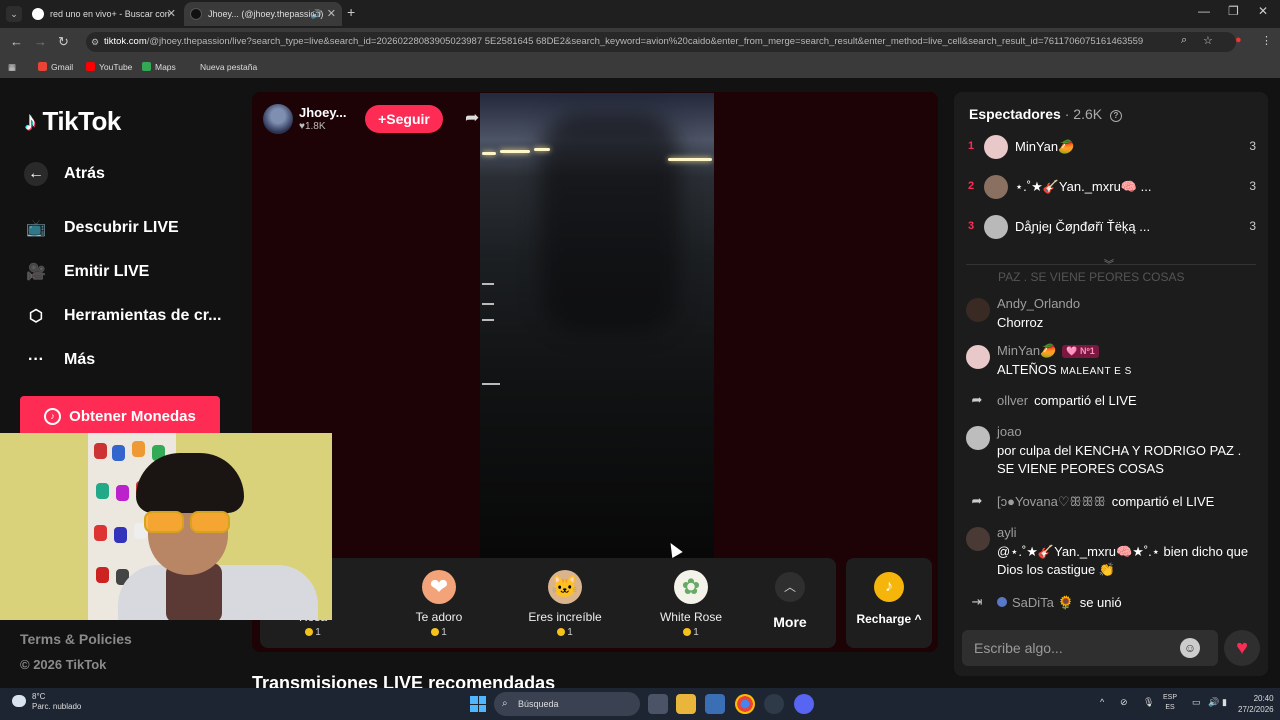  Describe the element at coordinates (1170, 703) in the screenshot. I see `language-indicator: ESP ES` at that location.